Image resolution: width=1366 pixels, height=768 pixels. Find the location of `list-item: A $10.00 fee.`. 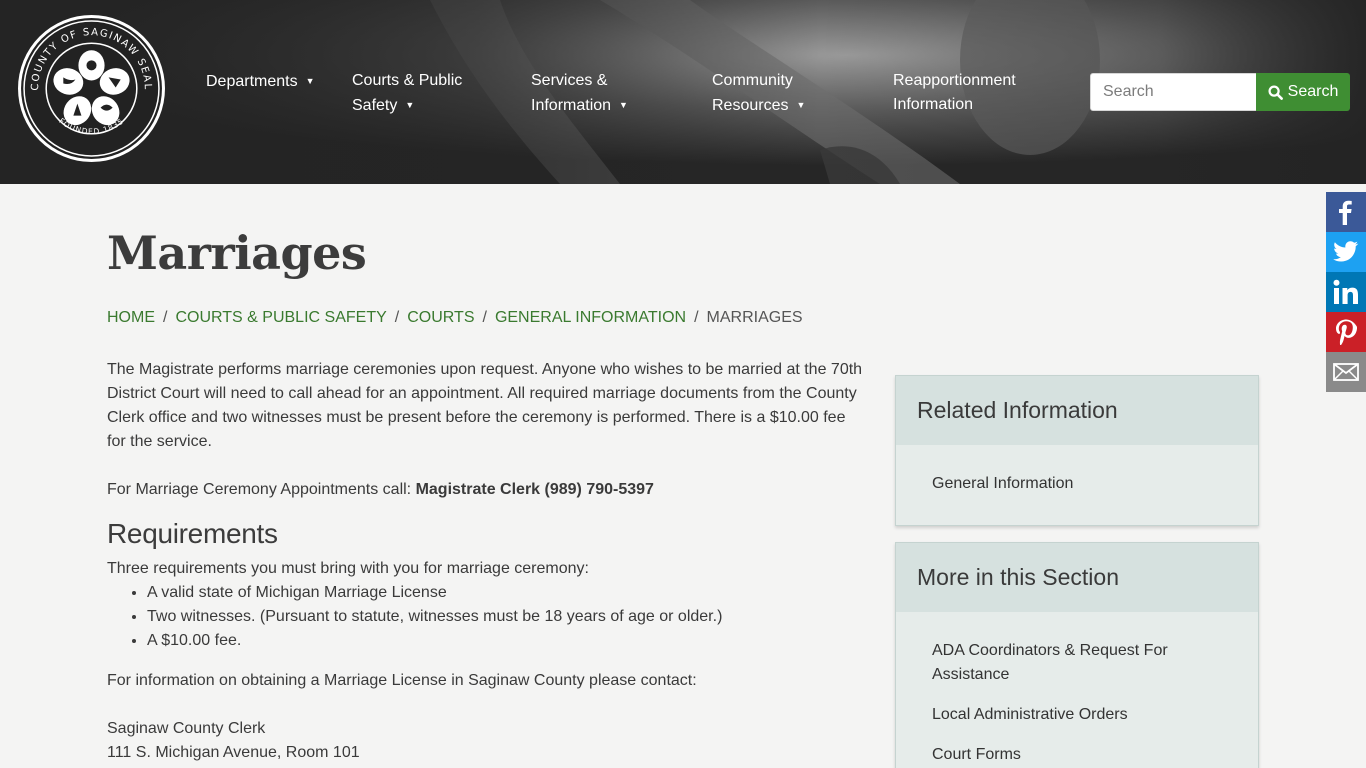

list-item: A $10.00 fee. is located at coordinates (507, 641).